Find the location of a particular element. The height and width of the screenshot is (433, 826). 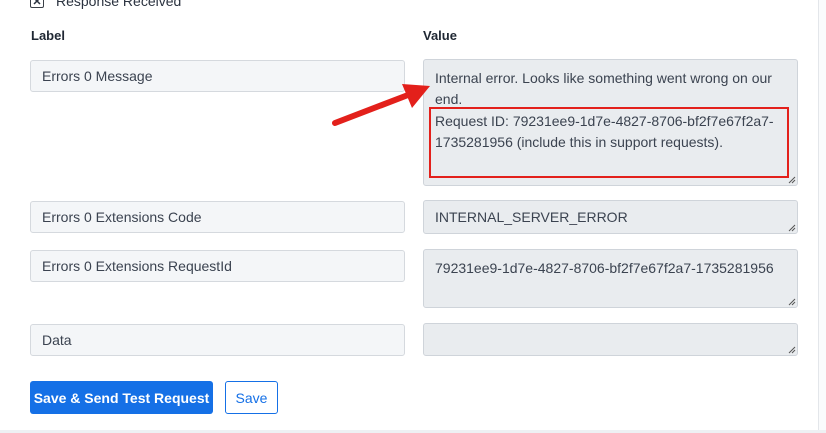

checkbox-checked-icon is located at coordinates (37, 4).